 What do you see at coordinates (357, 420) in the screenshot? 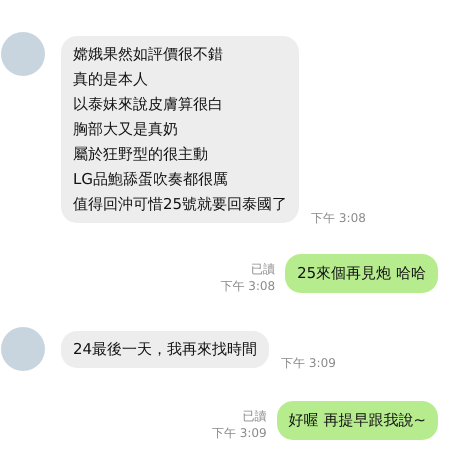
I see `message-bubble: 好喔 再提早跟我說~` at bounding box center [357, 420].